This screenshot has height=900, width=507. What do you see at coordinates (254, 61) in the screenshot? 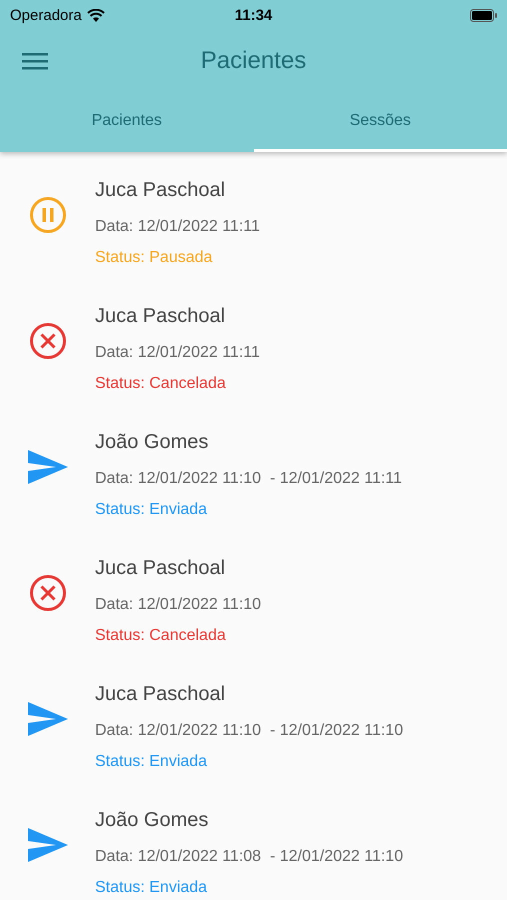
I see `app-title: Pacientes` at bounding box center [254, 61].